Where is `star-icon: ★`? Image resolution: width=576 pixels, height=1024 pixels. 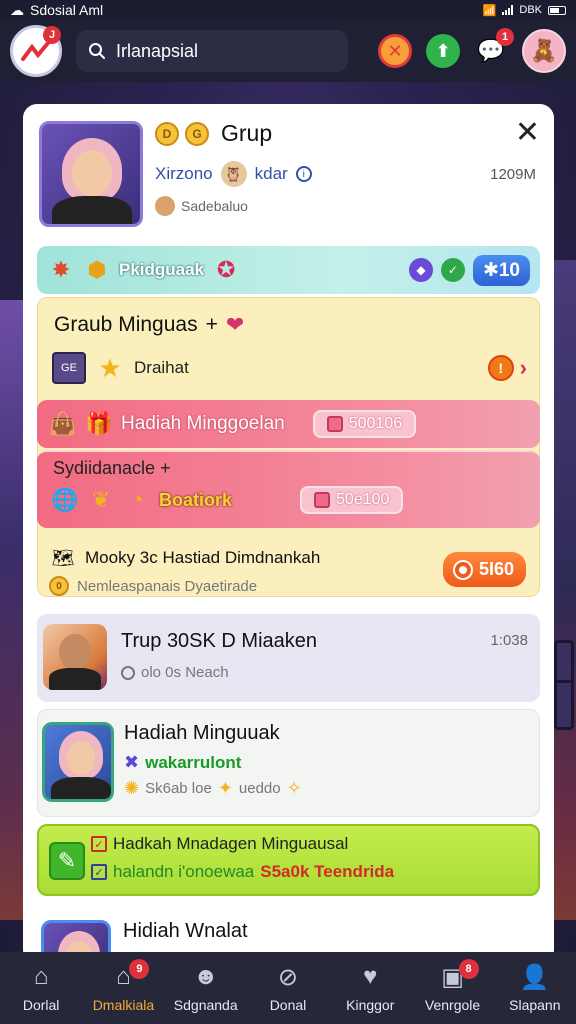 star-icon: ★ is located at coordinates (110, 367).